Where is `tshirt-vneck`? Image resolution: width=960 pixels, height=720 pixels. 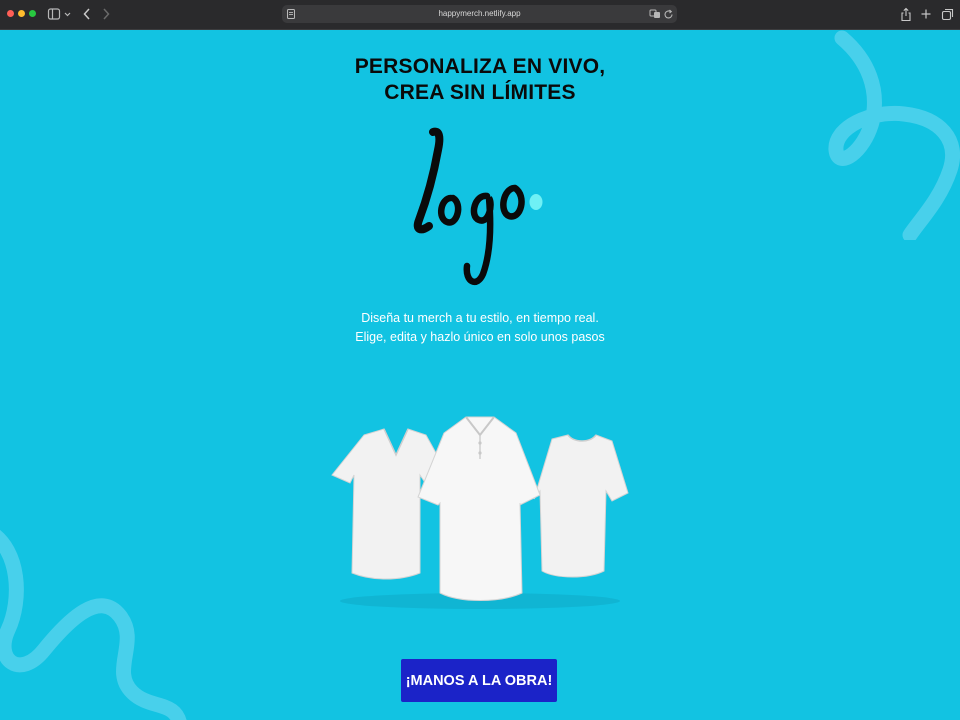
tshirt-vneck is located at coordinates (389, 504).